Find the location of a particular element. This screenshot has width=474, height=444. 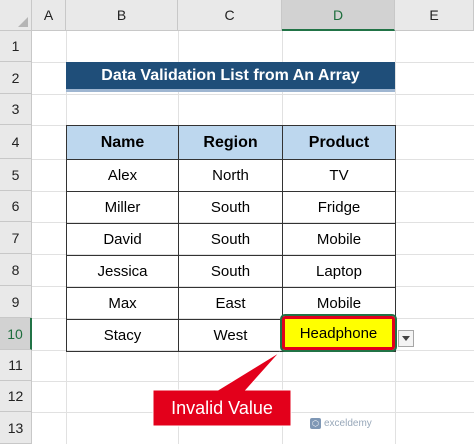

header-region: Region is located at coordinates (230, 142).